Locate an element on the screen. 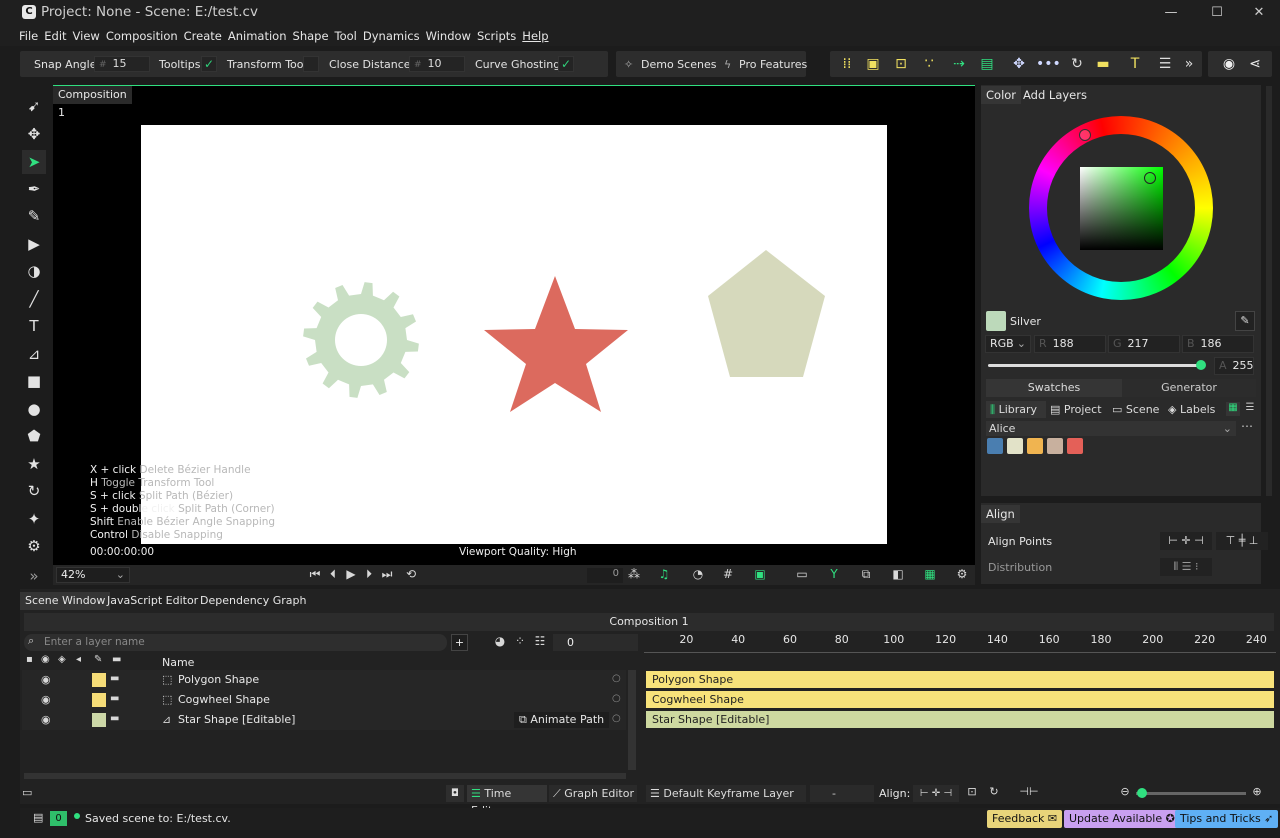  update-available-button: Update Available ✪ is located at coordinates (1122, 819).